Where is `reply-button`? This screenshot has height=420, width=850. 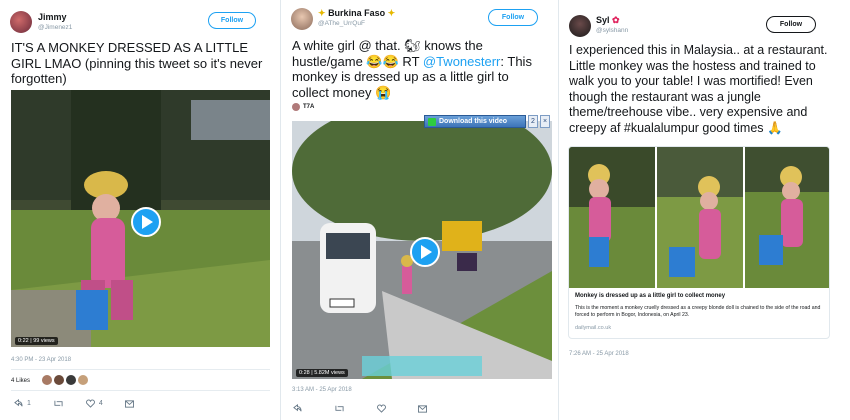
reply-button is located at coordinates (297, 408).